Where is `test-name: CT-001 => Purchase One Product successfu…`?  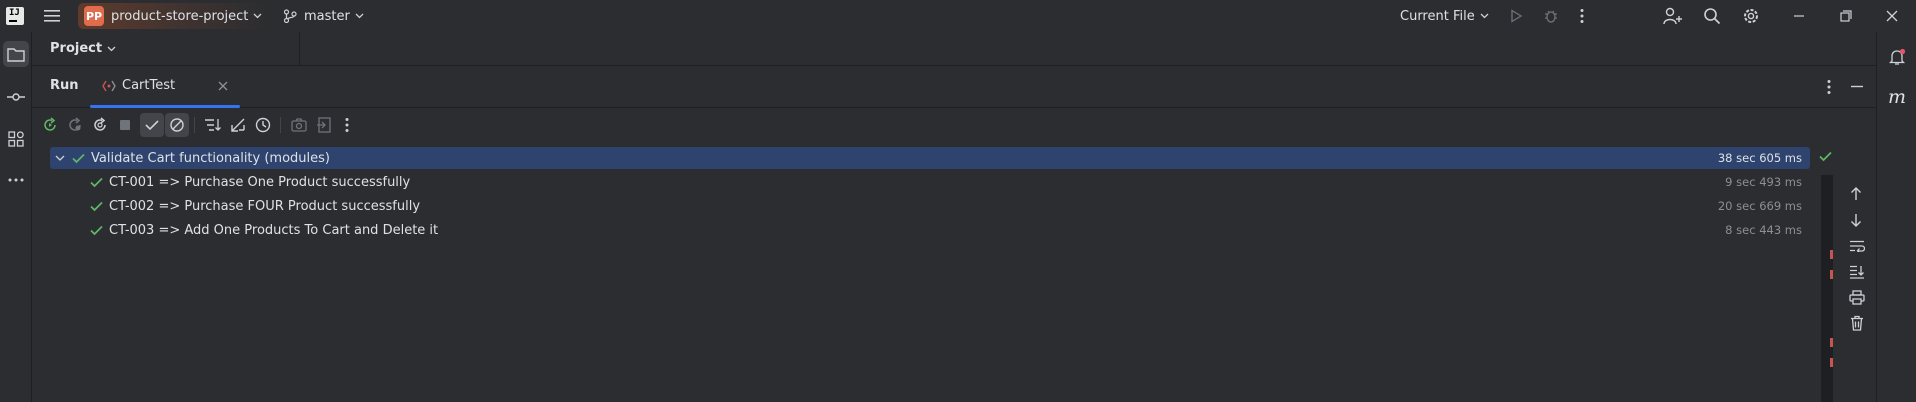 test-name: CT-001 => Purchase One Product successfu… is located at coordinates (260, 182).